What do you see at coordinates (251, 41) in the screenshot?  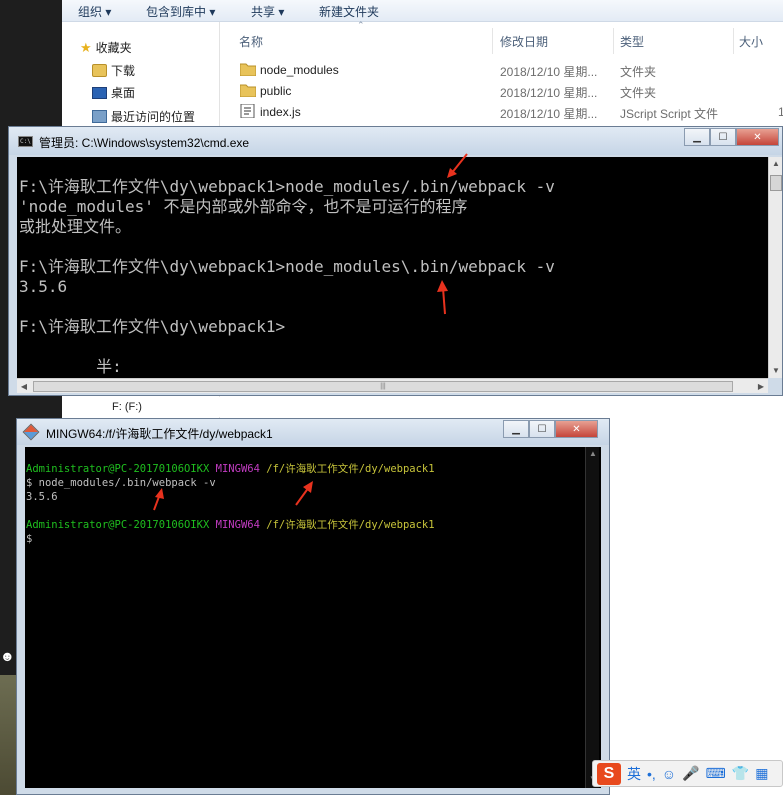 I see `column-name: 名称` at bounding box center [251, 41].